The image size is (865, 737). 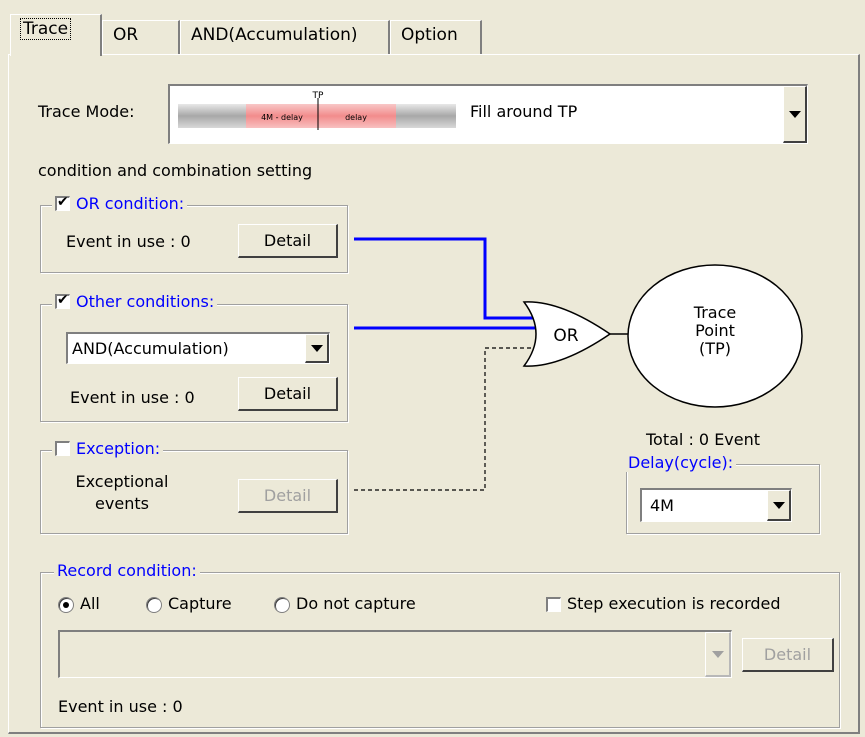 What do you see at coordinates (714, 312) in the screenshot?
I see `trace-point-line1: Trace` at bounding box center [714, 312].